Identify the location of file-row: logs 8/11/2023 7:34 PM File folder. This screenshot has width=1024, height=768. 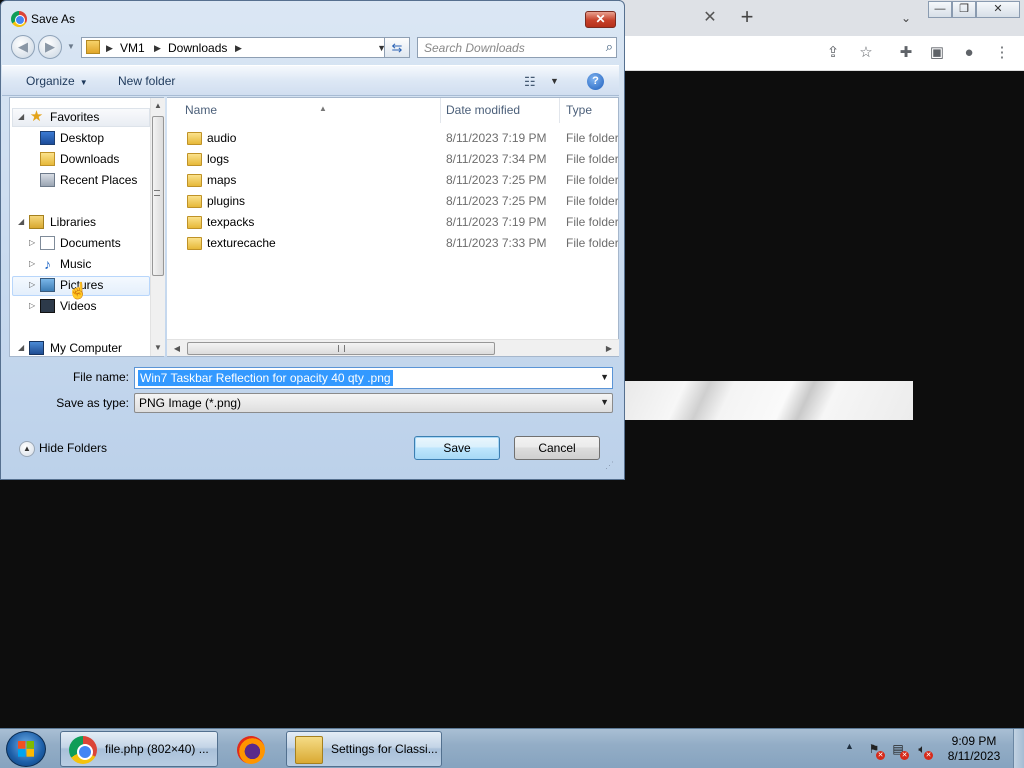
(392, 159).